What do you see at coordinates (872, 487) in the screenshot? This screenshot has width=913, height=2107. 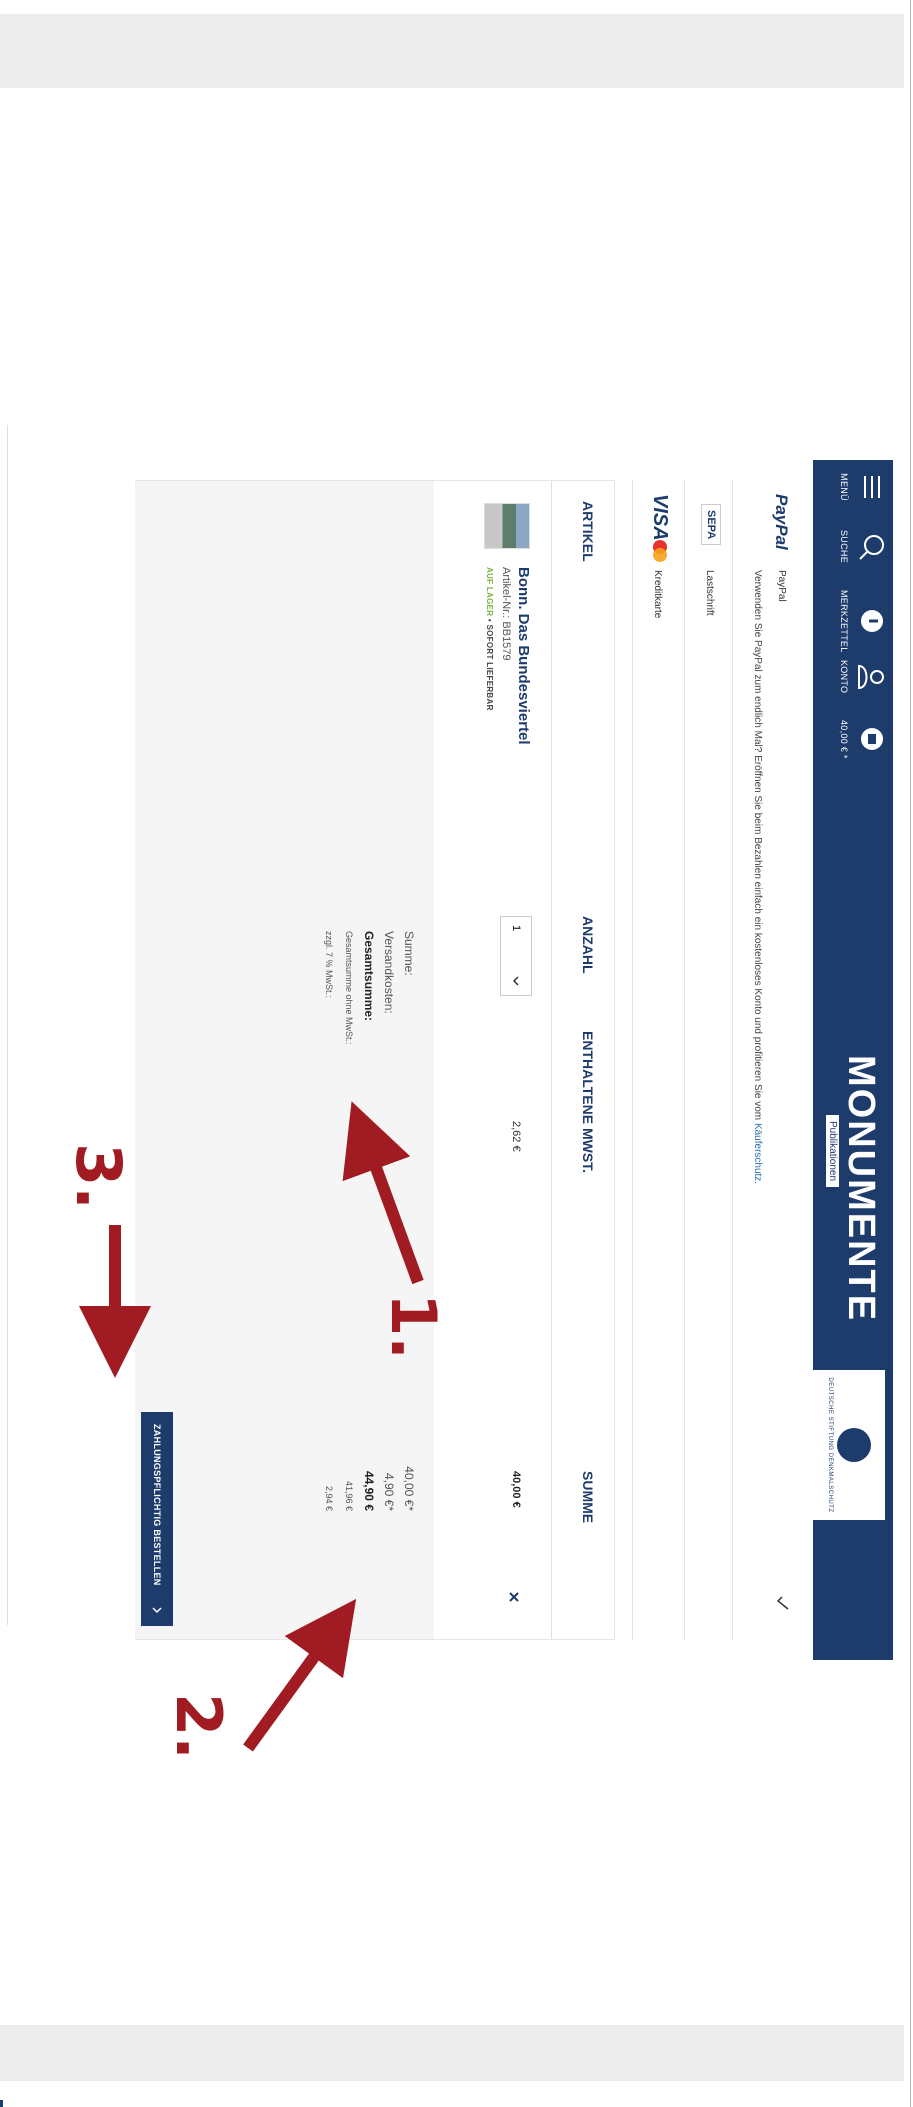 I see `menu-icon` at bounding box center [872, 487].